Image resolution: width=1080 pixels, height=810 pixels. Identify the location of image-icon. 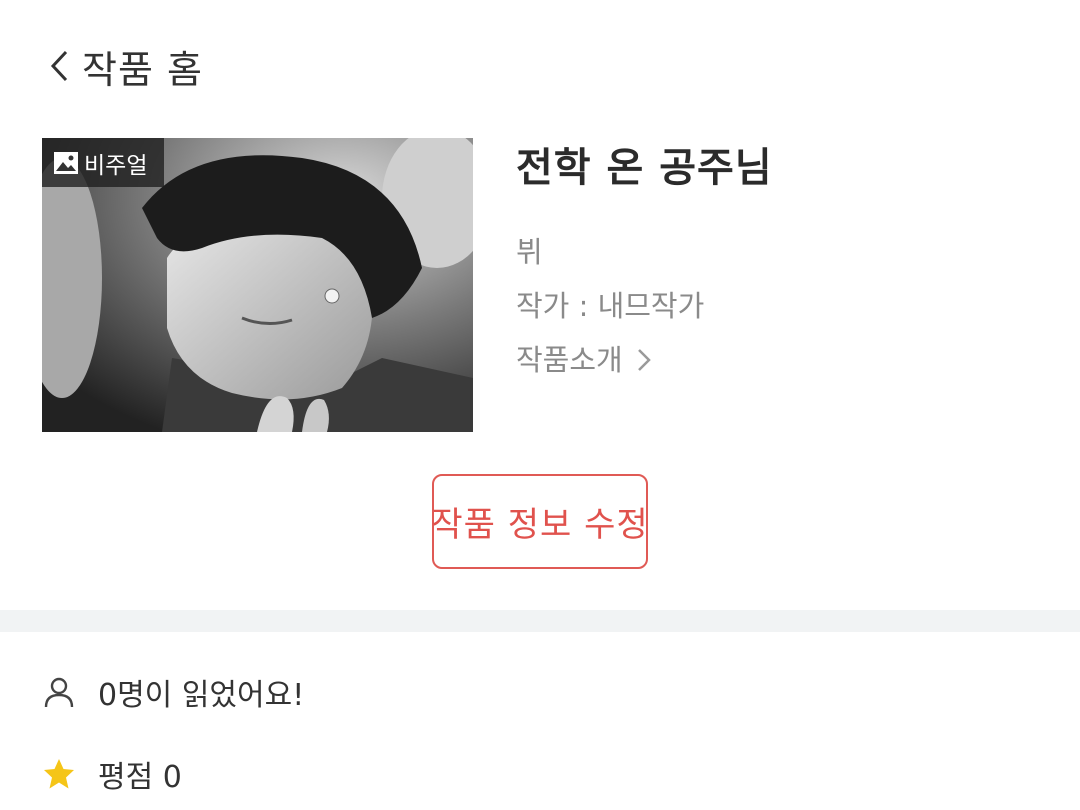
(66, 162).